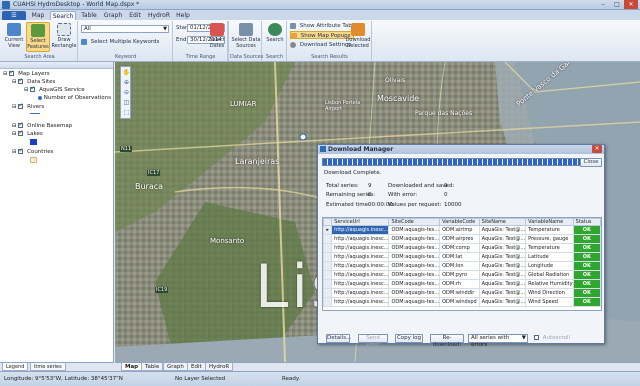  What do you see at coordinates (28, 106) in the screenshot?
I see `legend-item-rivers: ⊟ Rivers` at bounding box center [28, 106].